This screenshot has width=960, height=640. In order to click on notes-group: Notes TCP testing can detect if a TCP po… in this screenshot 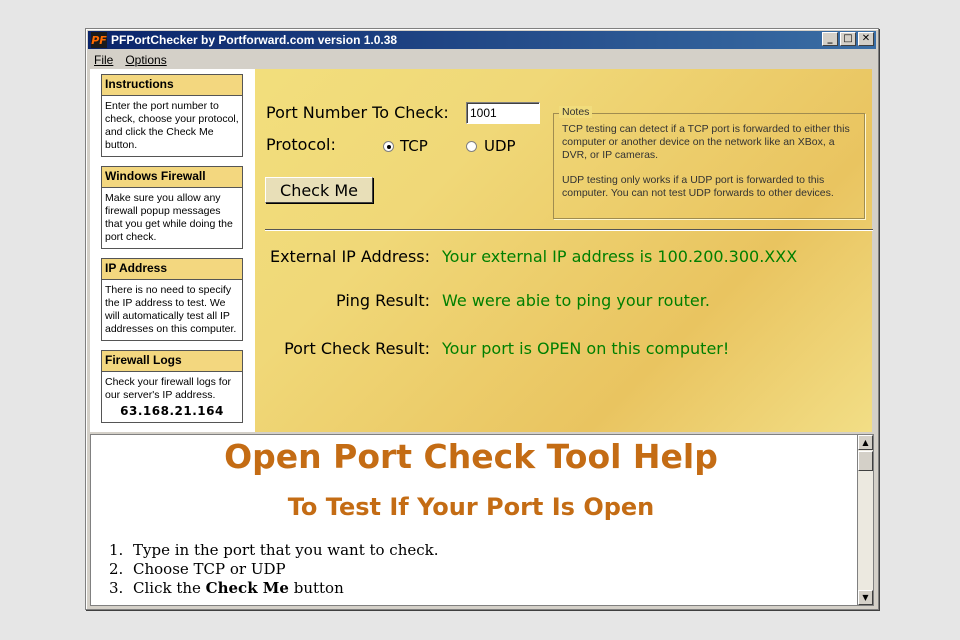, I will do `click(709, 162)`.